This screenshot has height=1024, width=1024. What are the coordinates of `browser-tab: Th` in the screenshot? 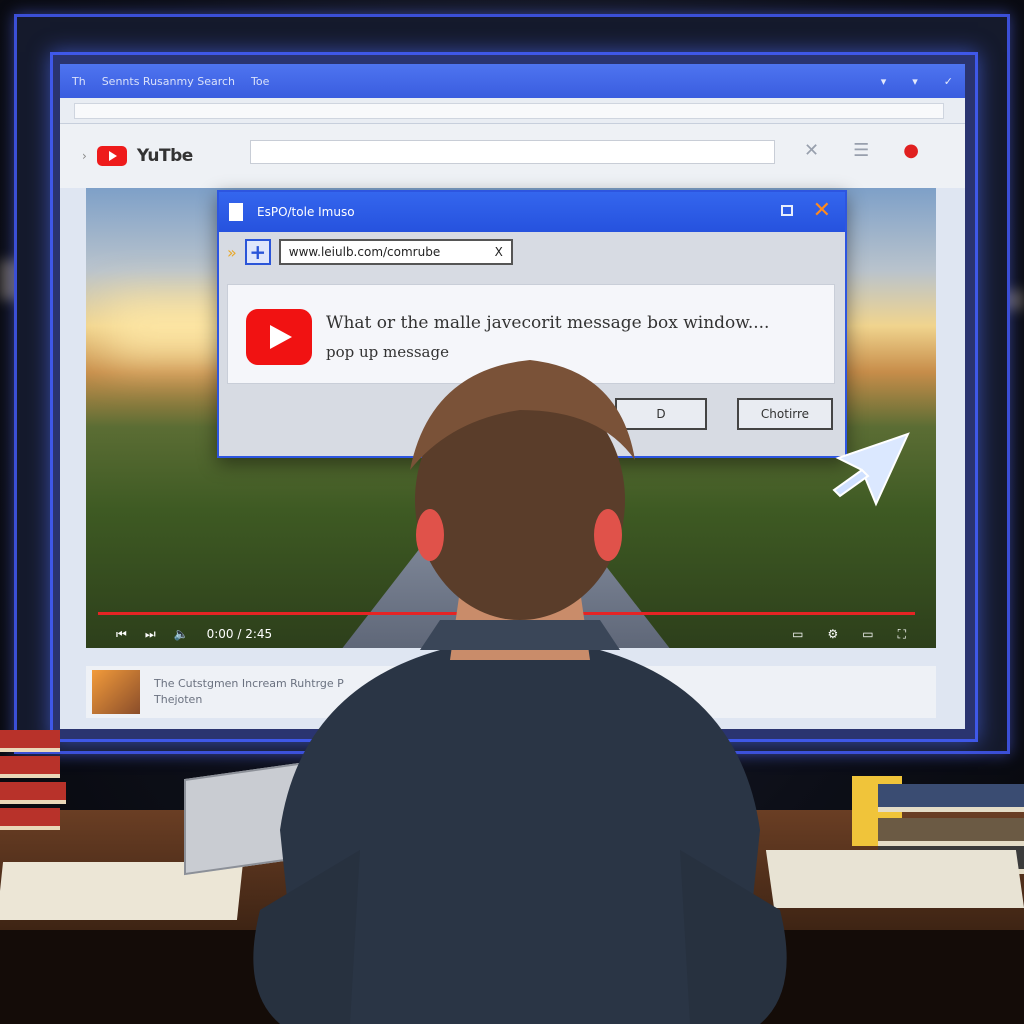 It's located at (79, 81).